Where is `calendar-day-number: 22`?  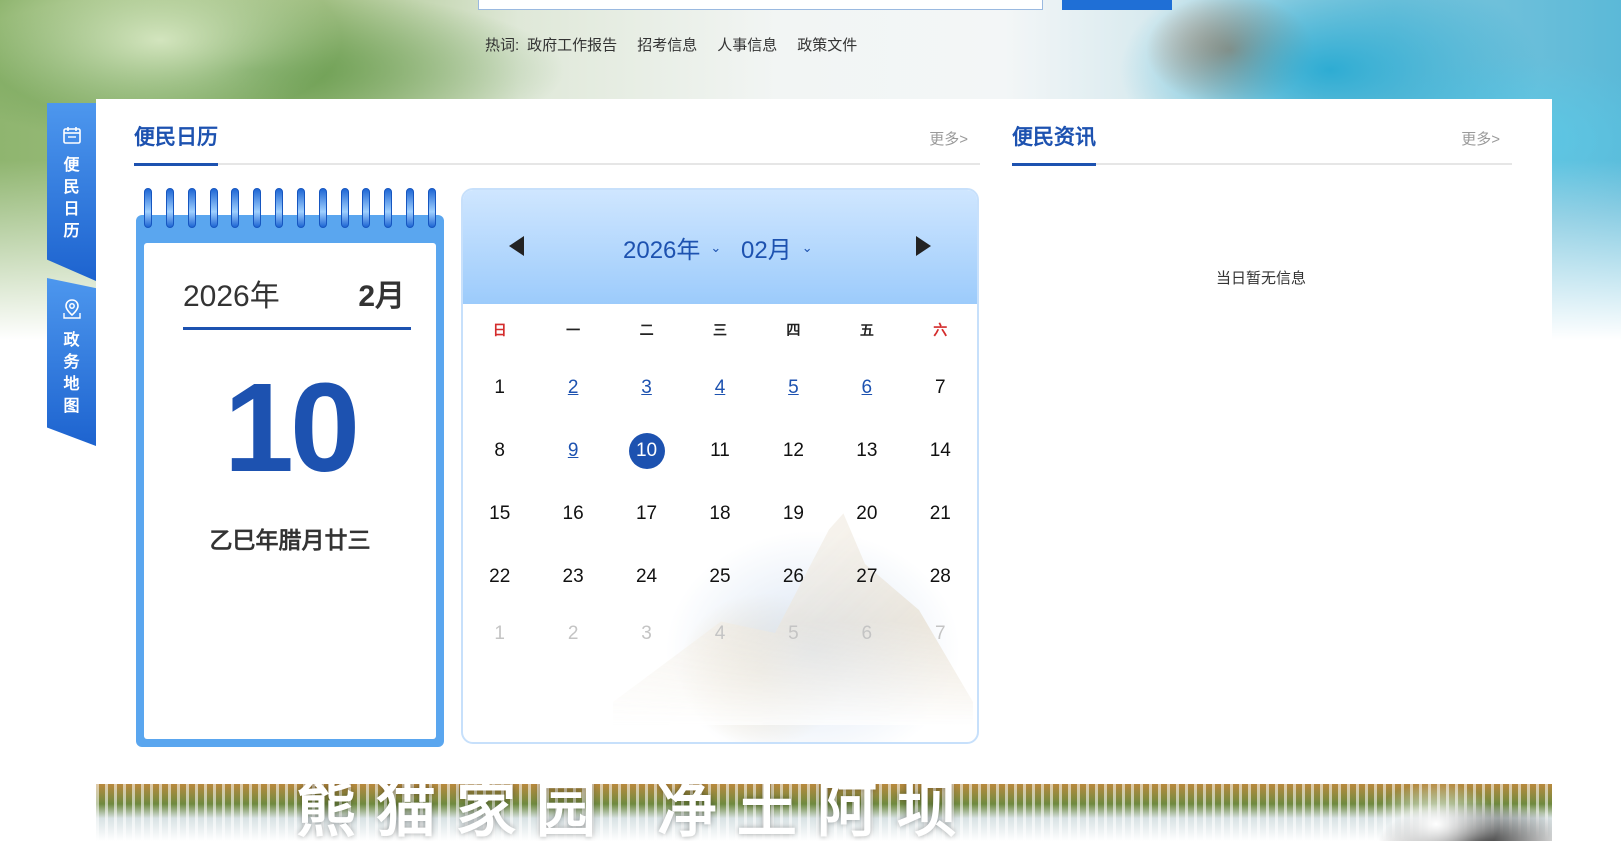 calendar-day-number: 22 is located at coordinates (500, 576).